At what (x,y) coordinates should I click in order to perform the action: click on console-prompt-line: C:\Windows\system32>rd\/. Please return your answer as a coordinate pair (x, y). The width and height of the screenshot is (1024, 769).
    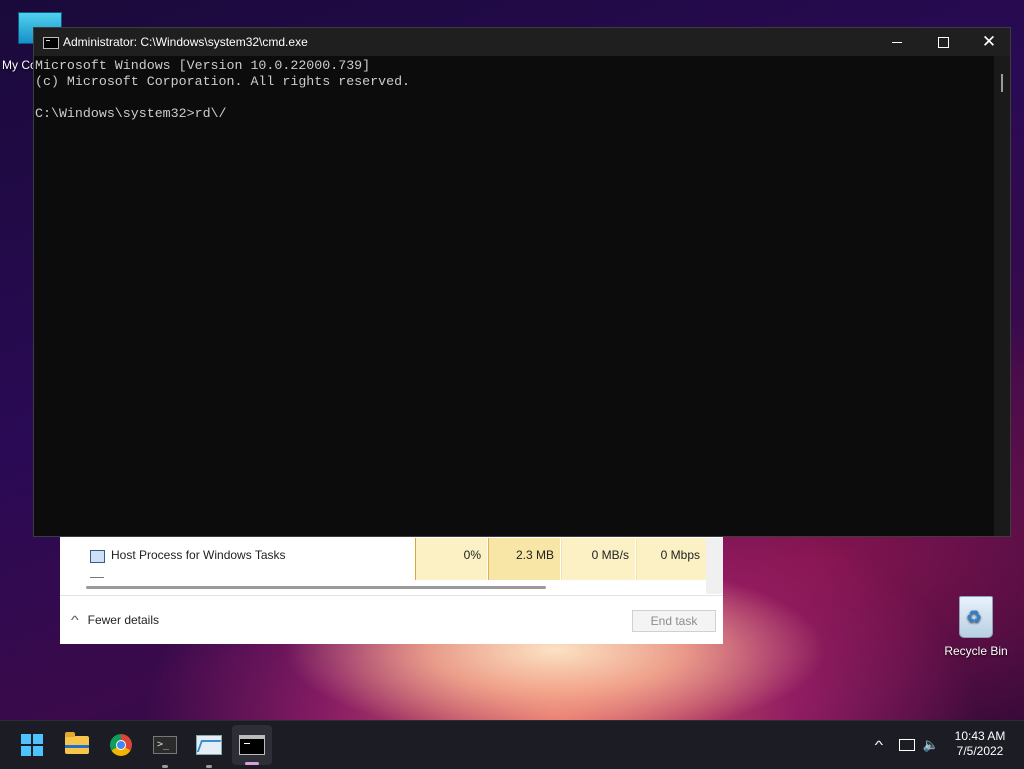
    Looking at the image, I should click on (131, 113).